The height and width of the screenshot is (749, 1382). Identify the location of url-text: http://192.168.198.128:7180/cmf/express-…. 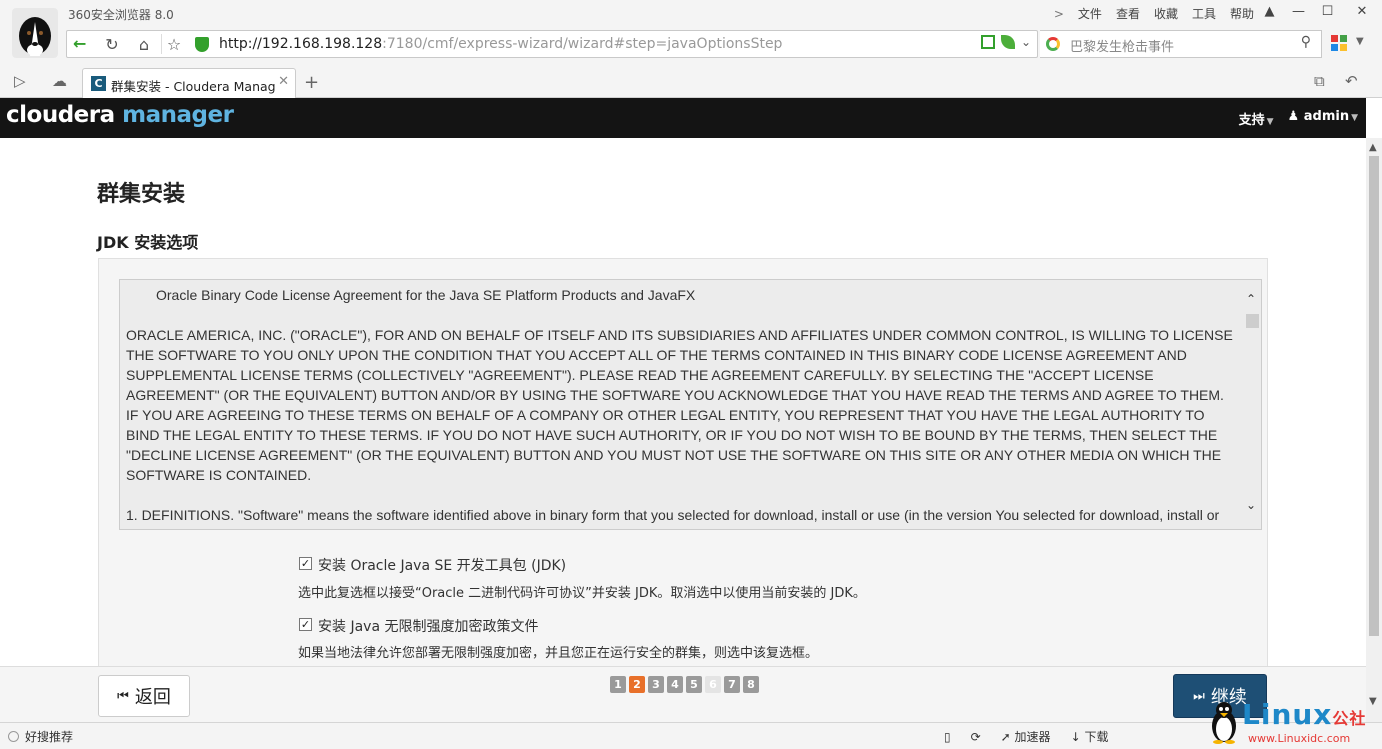
(500, 44).